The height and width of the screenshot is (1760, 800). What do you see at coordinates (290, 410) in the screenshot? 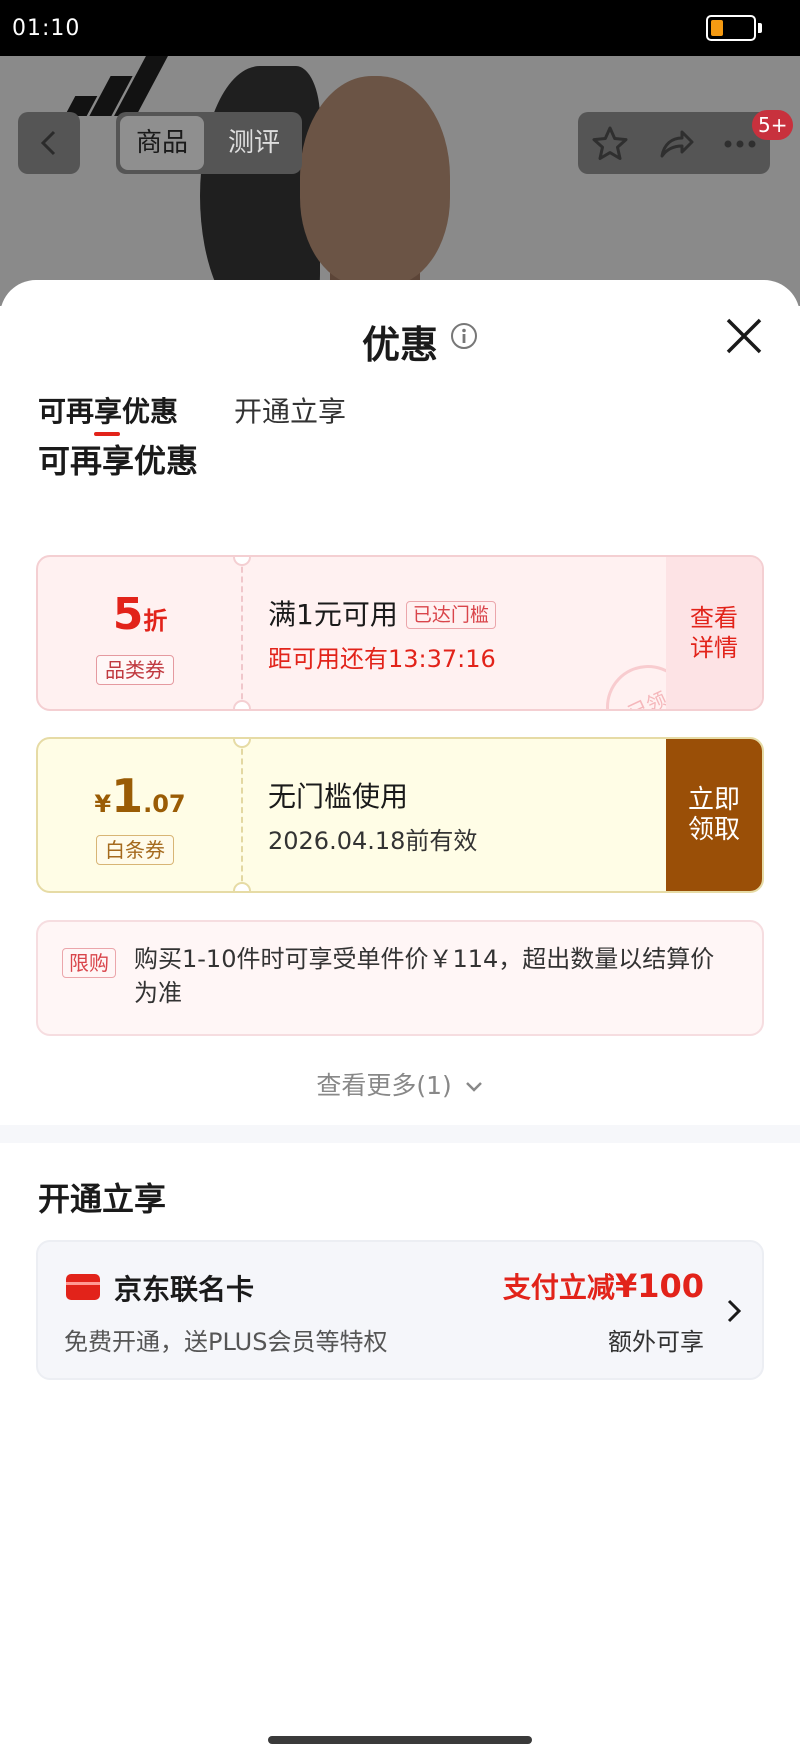
I see `tab-activate-offers: 开通立享` at bounding box center [290, 410].